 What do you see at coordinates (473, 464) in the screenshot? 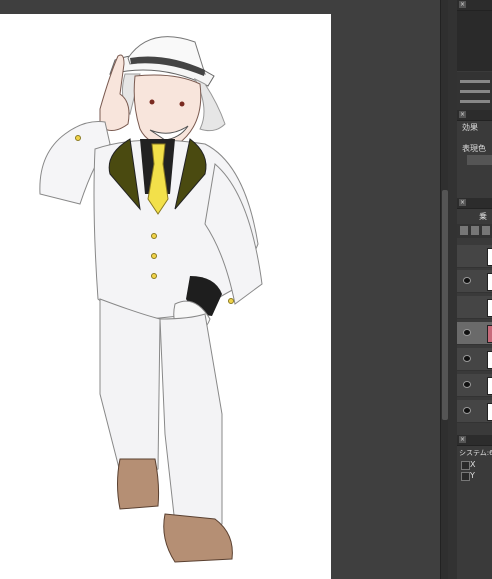
I see `x-label: X` at bounding box center [473, 464].